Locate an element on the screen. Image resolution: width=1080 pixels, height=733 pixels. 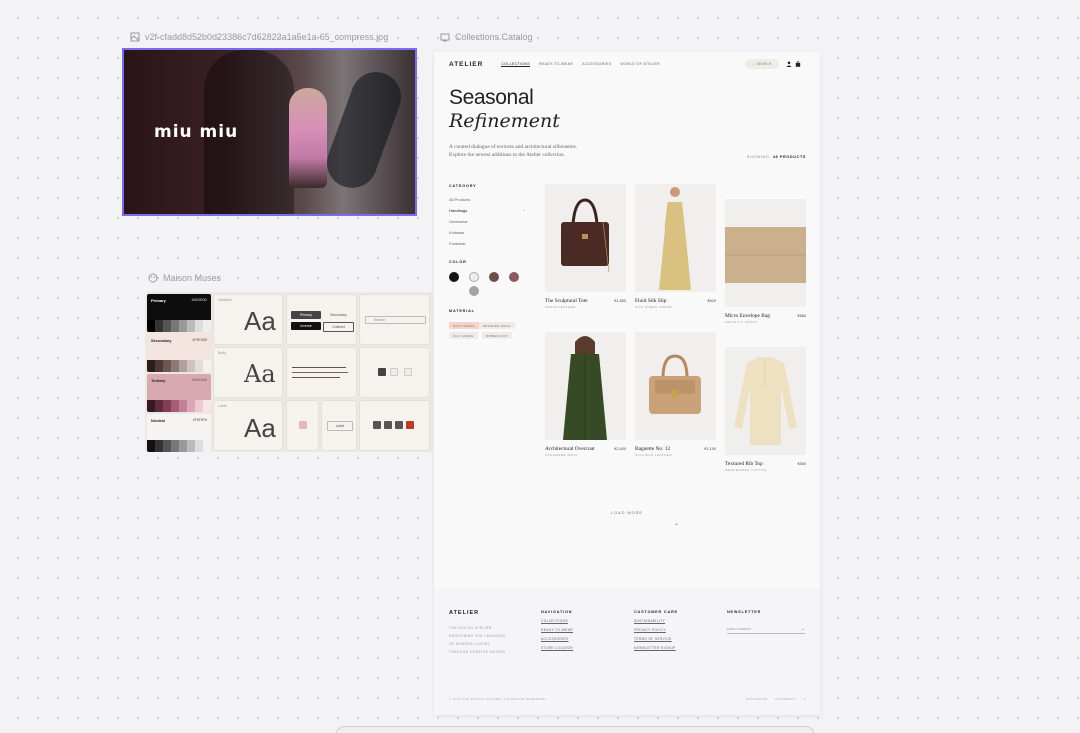
lines-card is located at coordinates (321, 372).